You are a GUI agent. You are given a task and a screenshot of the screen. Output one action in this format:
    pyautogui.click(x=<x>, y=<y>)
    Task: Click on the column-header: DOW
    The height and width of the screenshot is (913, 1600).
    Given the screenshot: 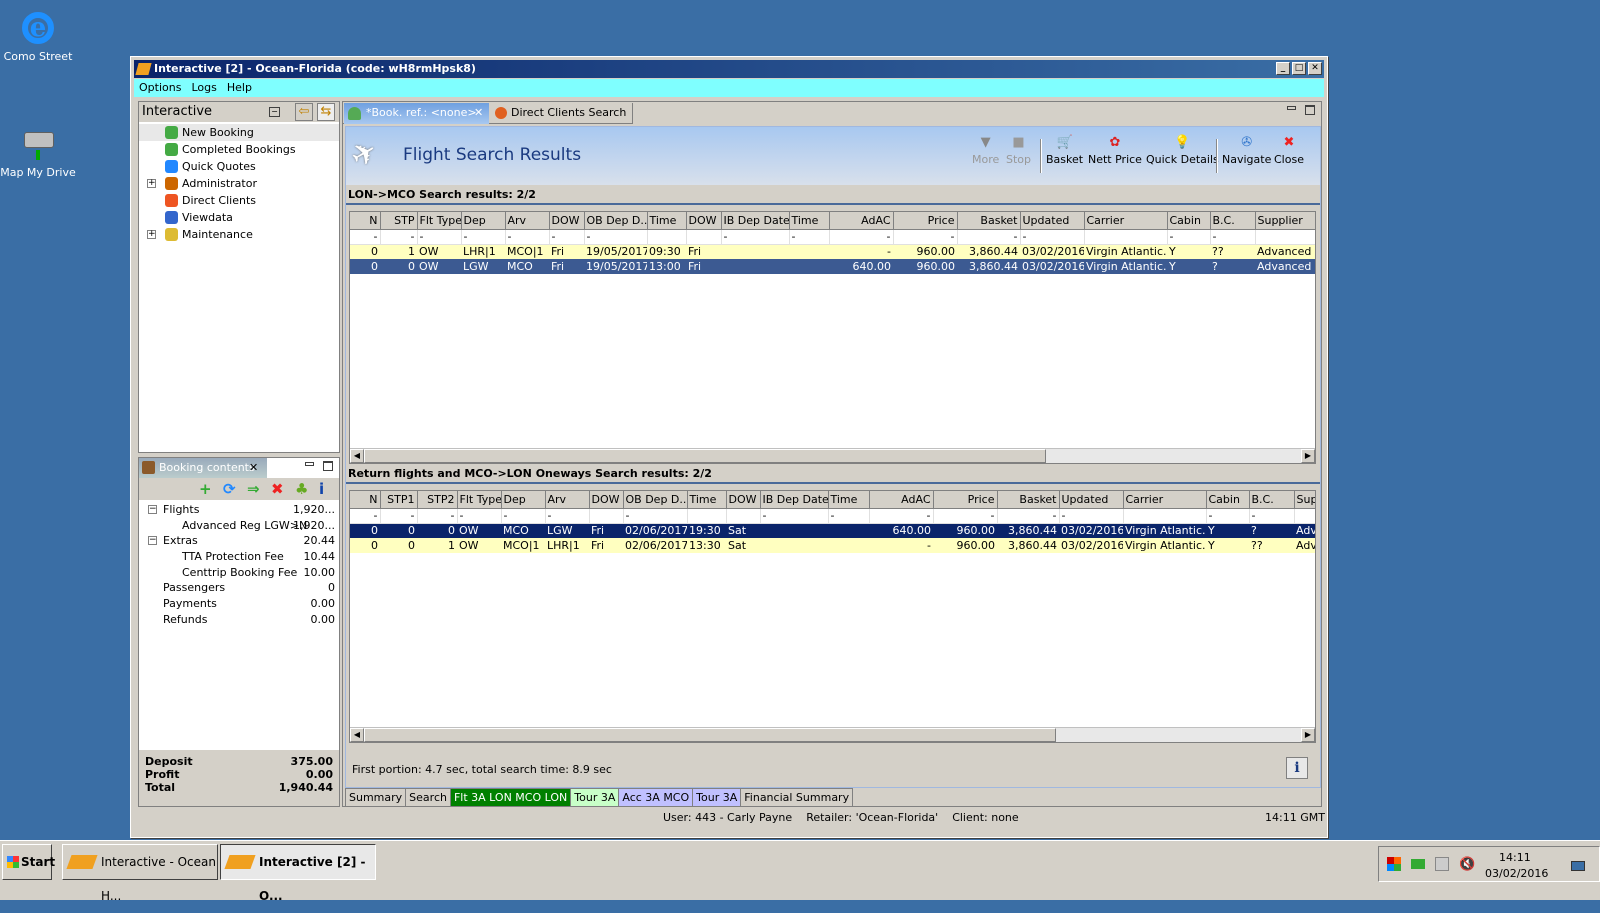 What is the action you would take?
    pyautogui.click(x=743, y=500)
    